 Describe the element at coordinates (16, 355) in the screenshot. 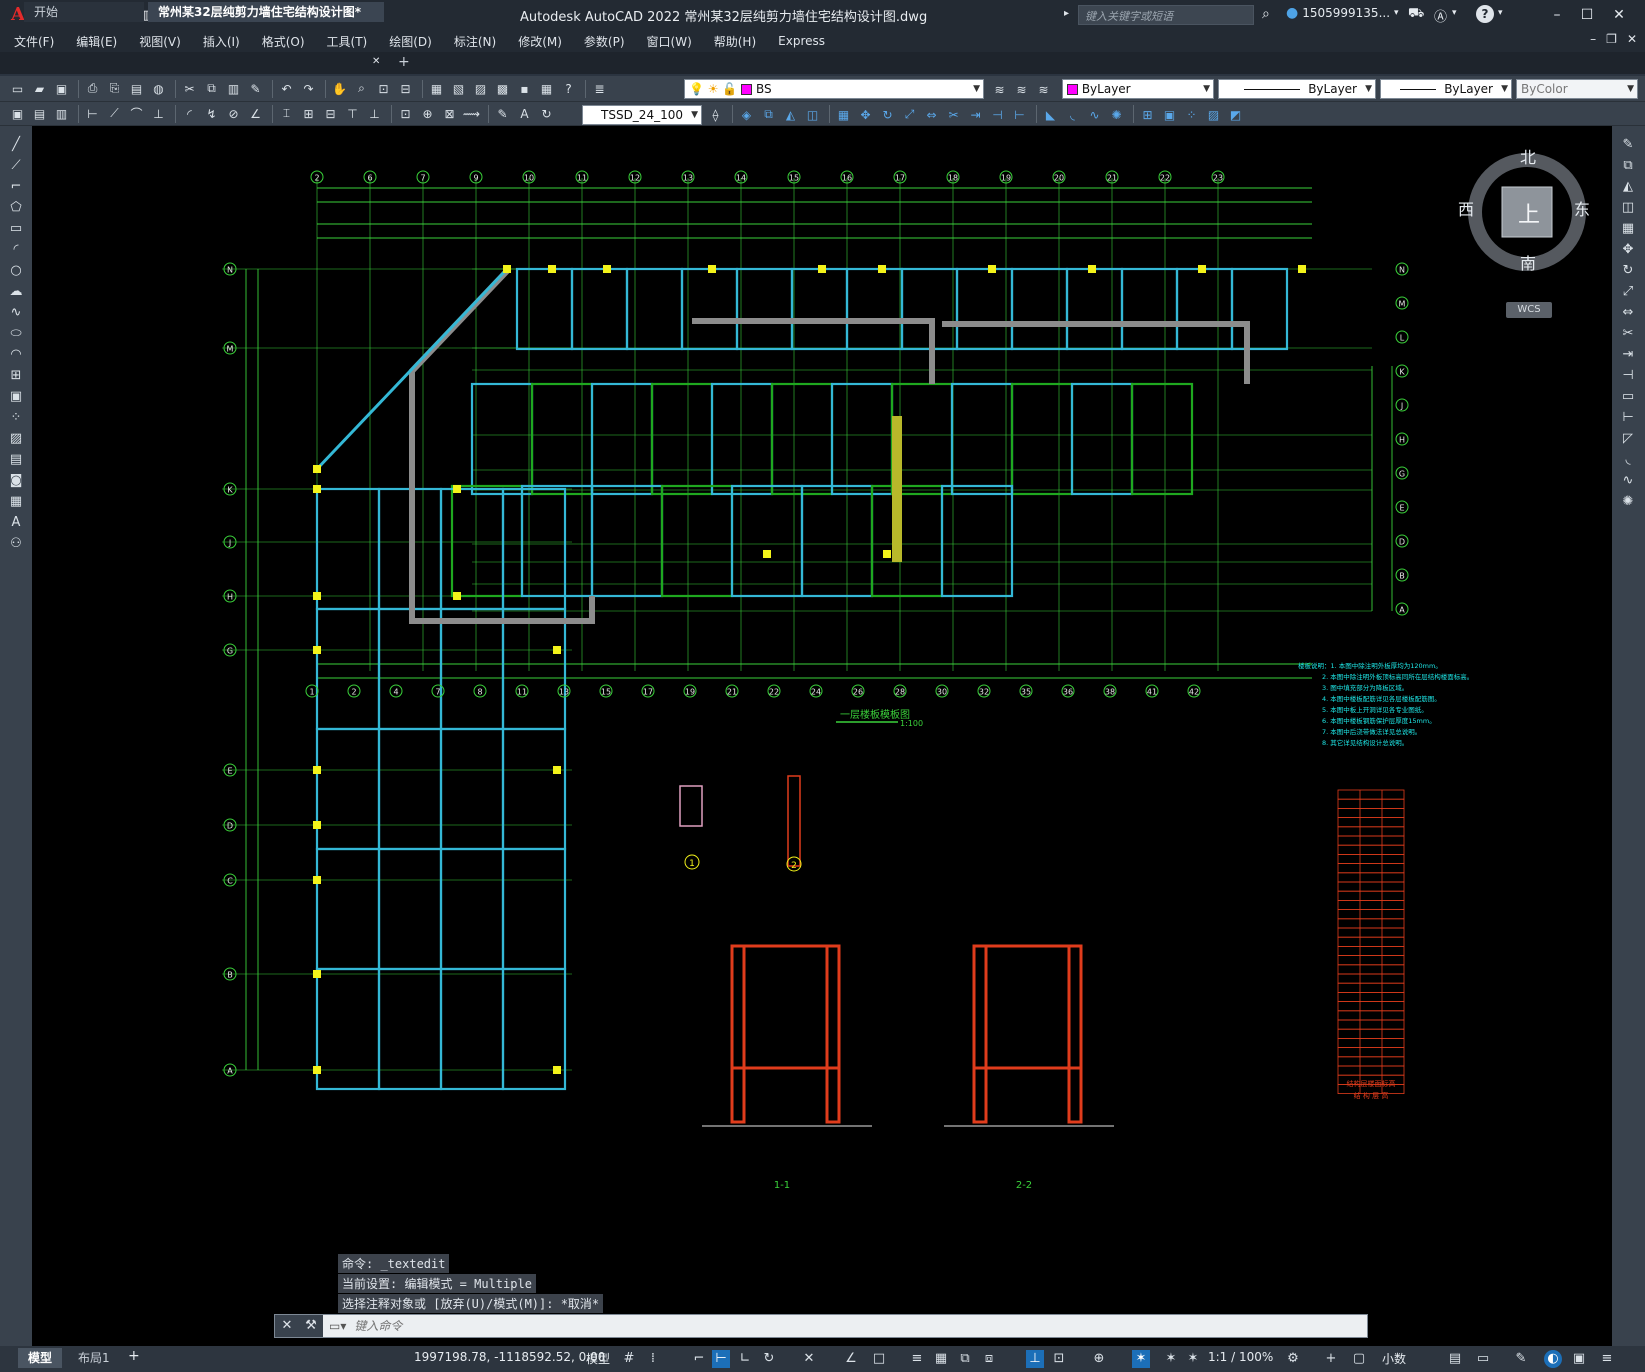

I see `ellipse-arc-icon: ◠` at that location.